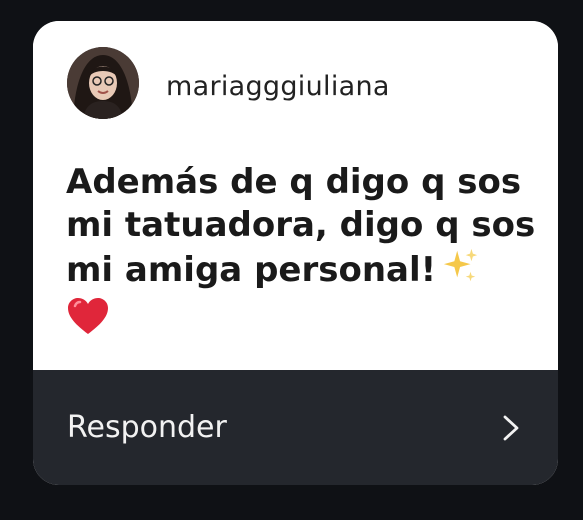 The height and width of the screenshot is (520, 583). What do you see at coordinates (461, 265) in the screenshot?
I see `sparkles-icon` at bounding box center [461, 265].